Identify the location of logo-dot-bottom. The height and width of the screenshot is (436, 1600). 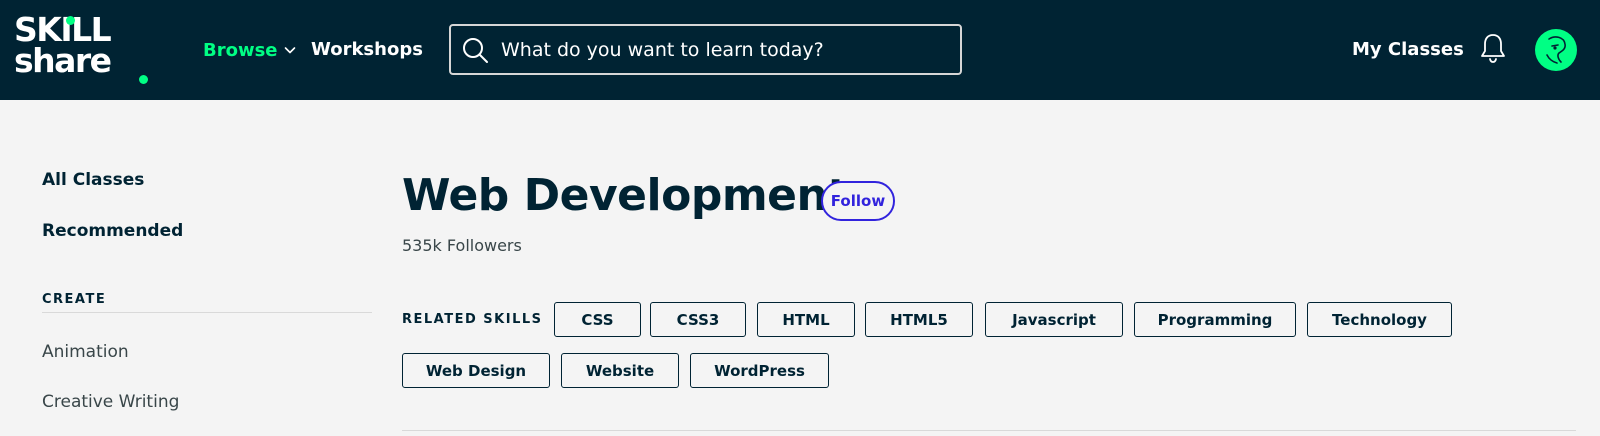
(143, 79).